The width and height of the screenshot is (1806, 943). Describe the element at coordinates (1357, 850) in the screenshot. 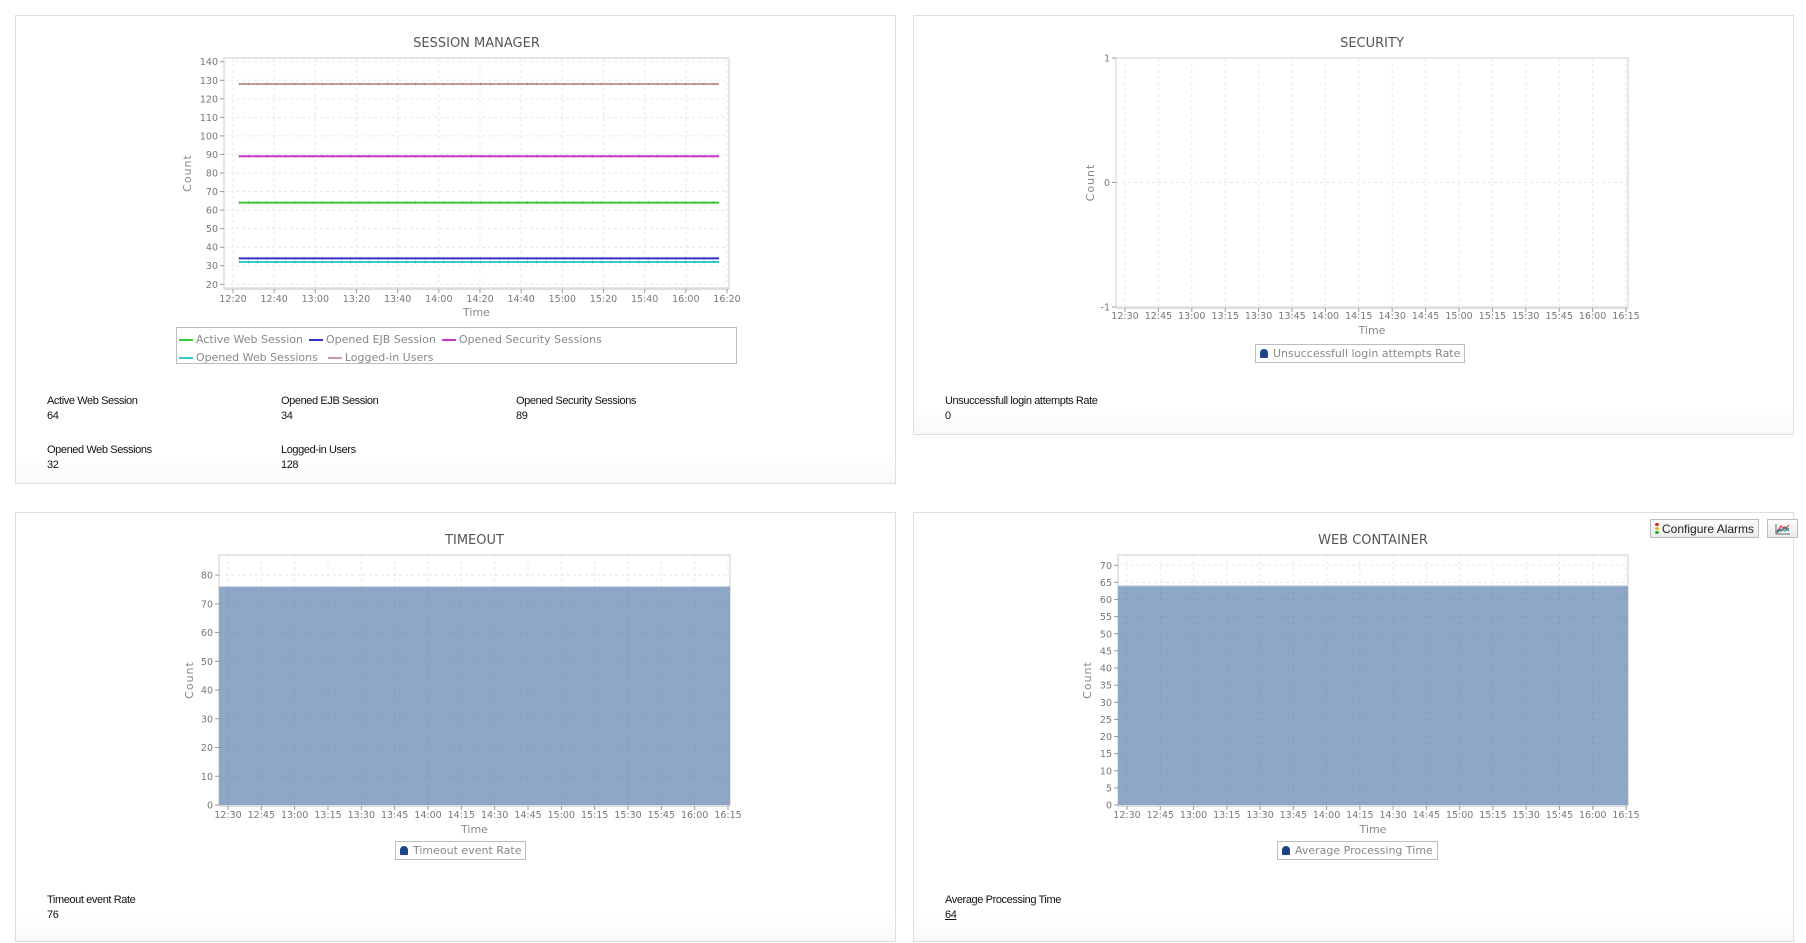

I see `web-container-legend: Average Processing Time` at that location.